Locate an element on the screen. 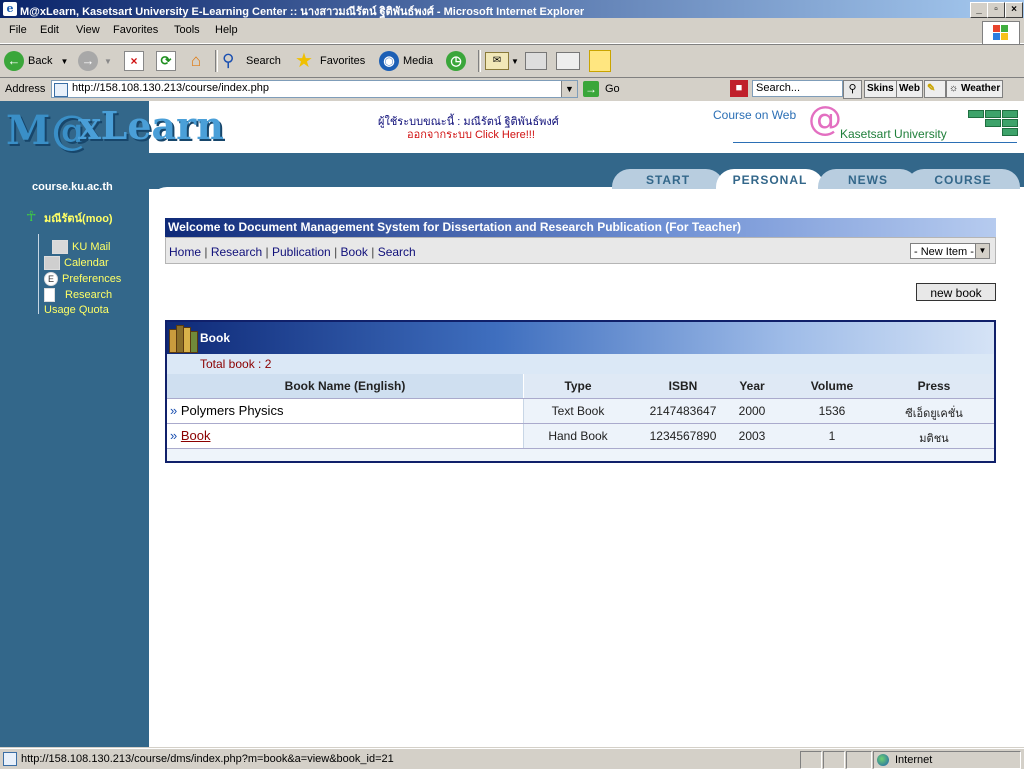 This screenshot has height=769, width=1024. print-icon is located at coordinates (536, 61).